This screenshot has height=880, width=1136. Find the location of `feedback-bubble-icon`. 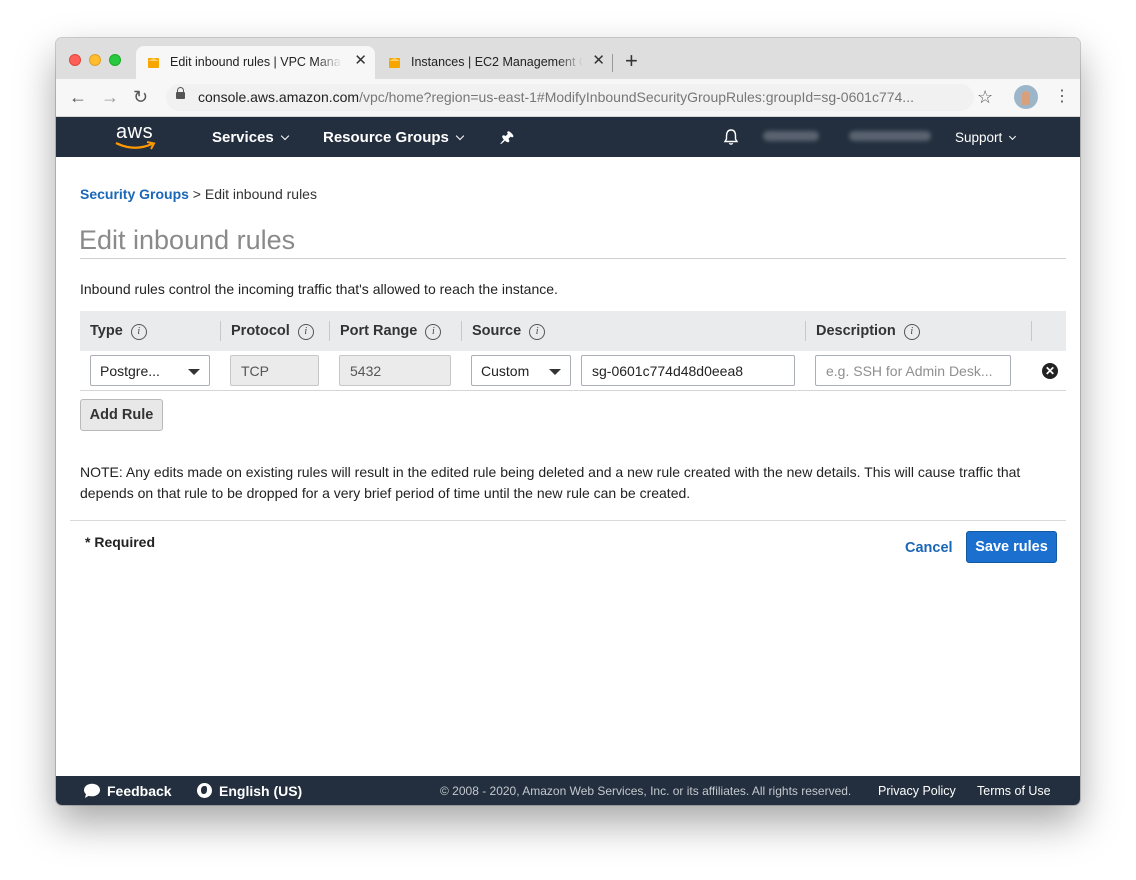

feedback-bubble-icon is located at coordinates (92, 790).